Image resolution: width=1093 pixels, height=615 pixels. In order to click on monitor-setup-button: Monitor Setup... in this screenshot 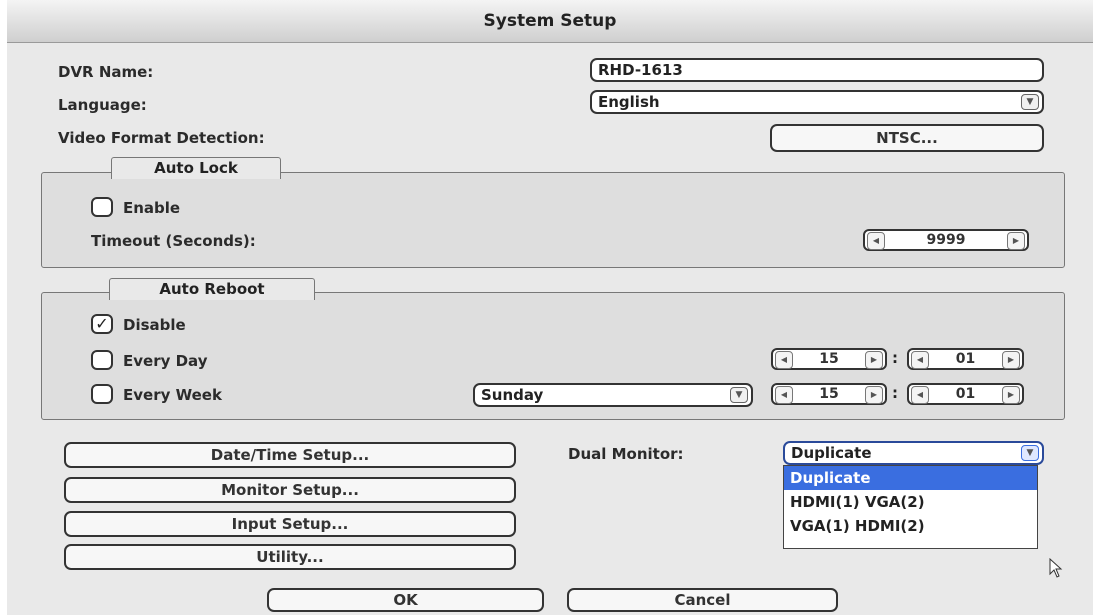, I will do `click(290, 490)`.